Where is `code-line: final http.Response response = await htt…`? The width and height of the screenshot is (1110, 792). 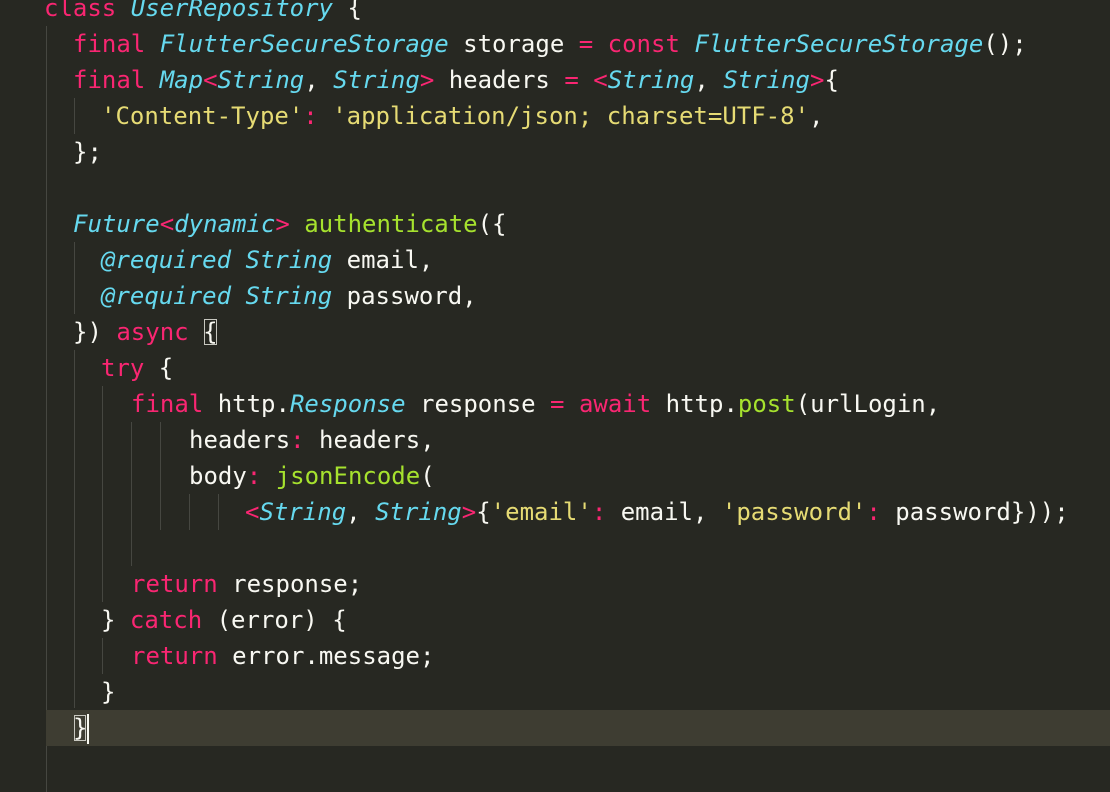
code-line: final http.Response response = await htt… is located at coordinates (555, 404).